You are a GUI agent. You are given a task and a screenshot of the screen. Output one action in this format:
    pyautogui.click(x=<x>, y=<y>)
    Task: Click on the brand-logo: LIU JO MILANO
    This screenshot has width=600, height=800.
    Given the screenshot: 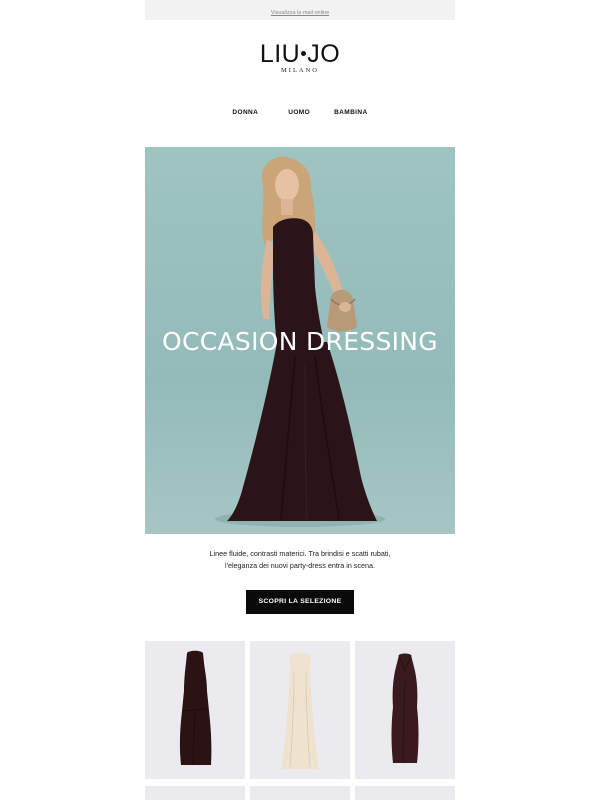 What is the action you would take?
    pyautogui.click(x=300, y=57)
    